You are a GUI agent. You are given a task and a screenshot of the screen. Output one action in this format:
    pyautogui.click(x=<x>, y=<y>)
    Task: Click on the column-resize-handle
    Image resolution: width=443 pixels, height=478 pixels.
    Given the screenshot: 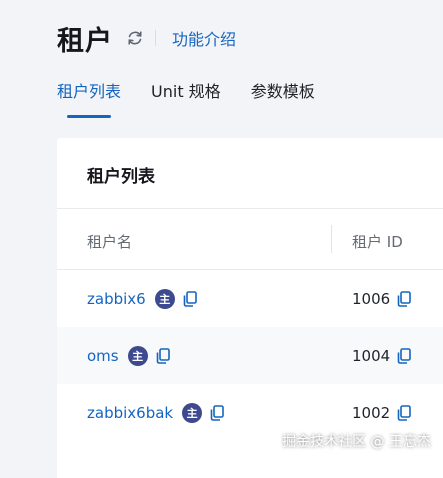 What is the action you would take?
    pyautogui.click(x=331, y=239)
    